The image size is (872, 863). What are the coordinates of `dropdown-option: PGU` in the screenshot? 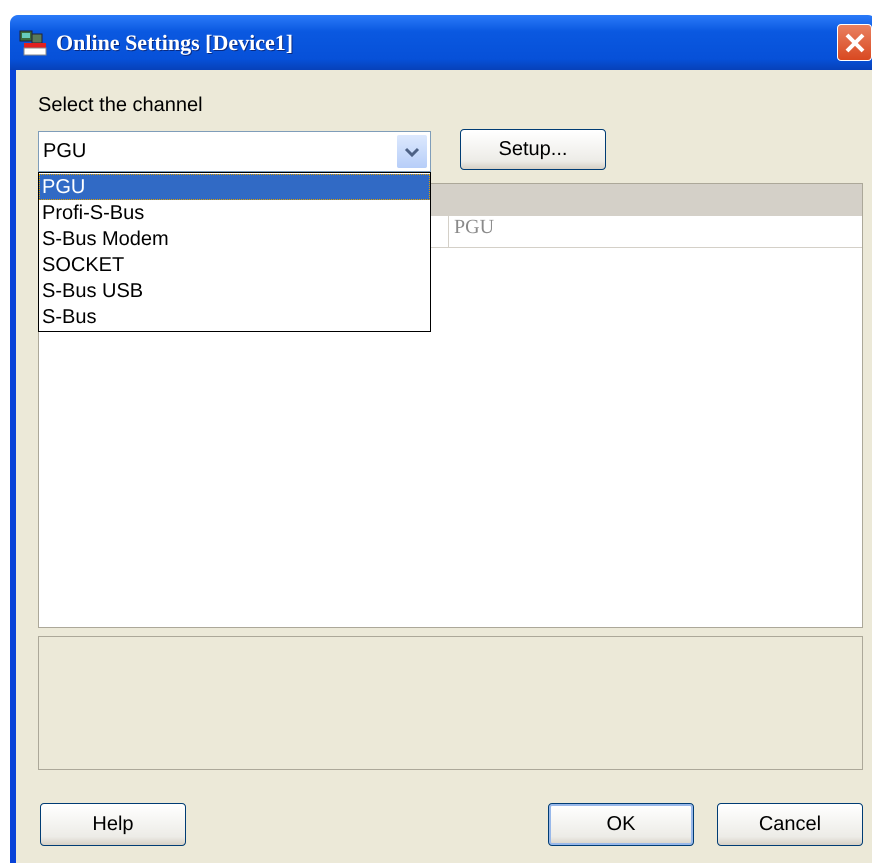 It's located at (234, 187).